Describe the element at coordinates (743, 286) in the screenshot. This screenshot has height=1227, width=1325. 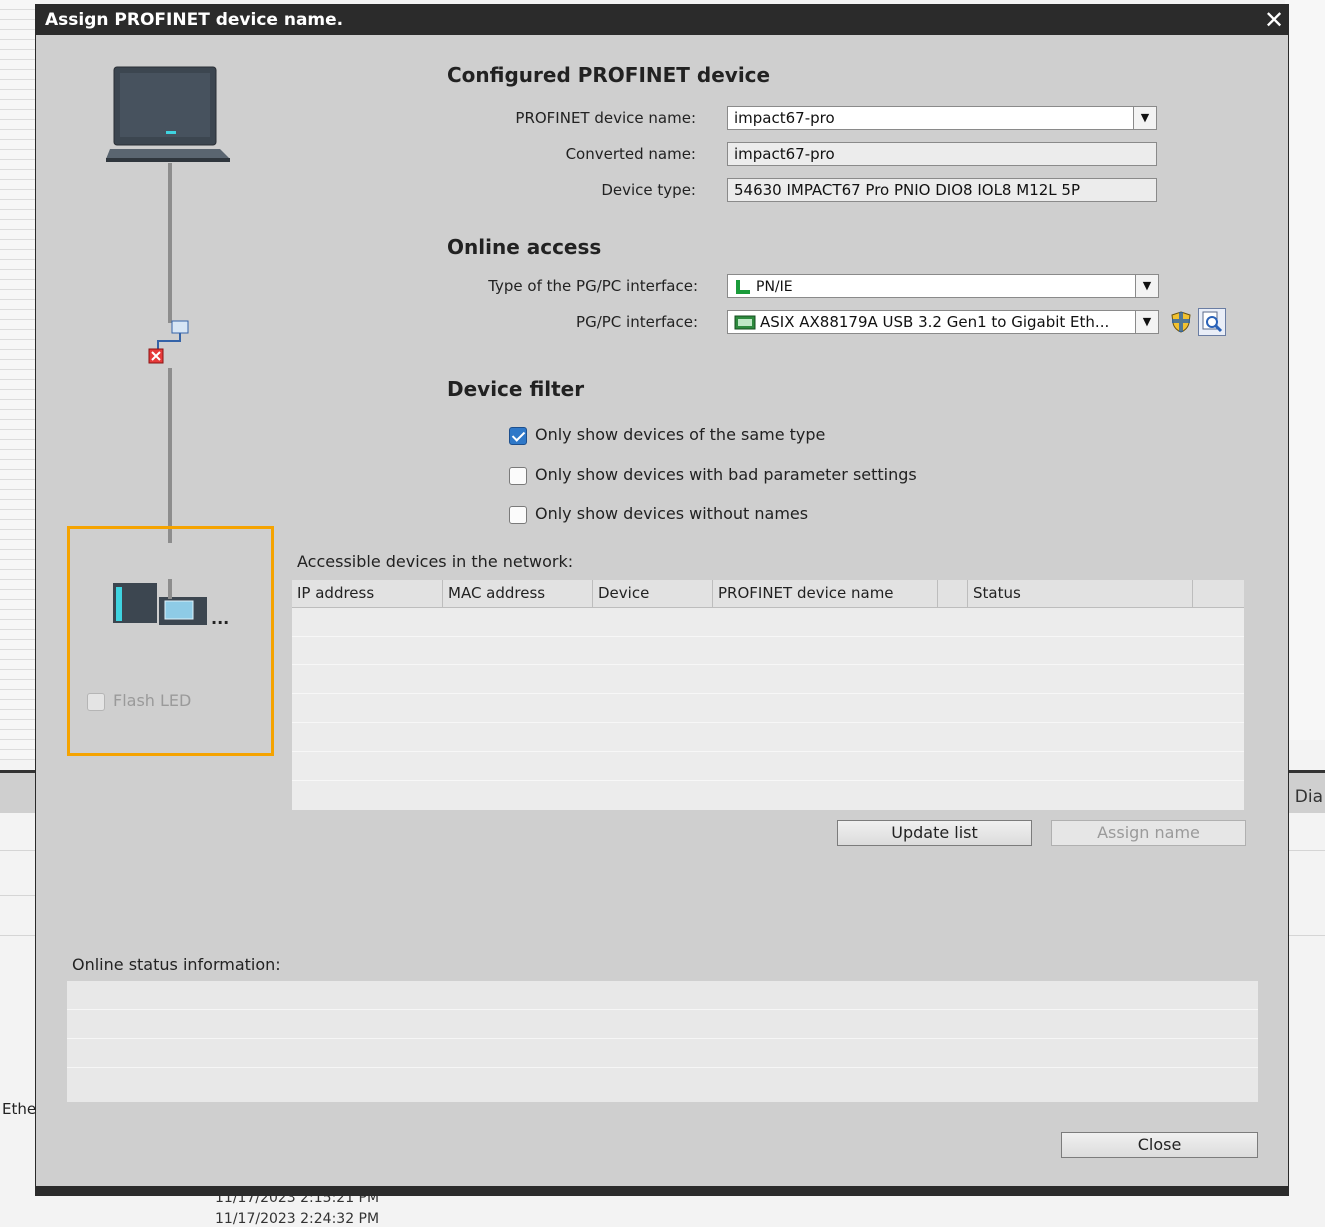
I see `network-icon` at that location.